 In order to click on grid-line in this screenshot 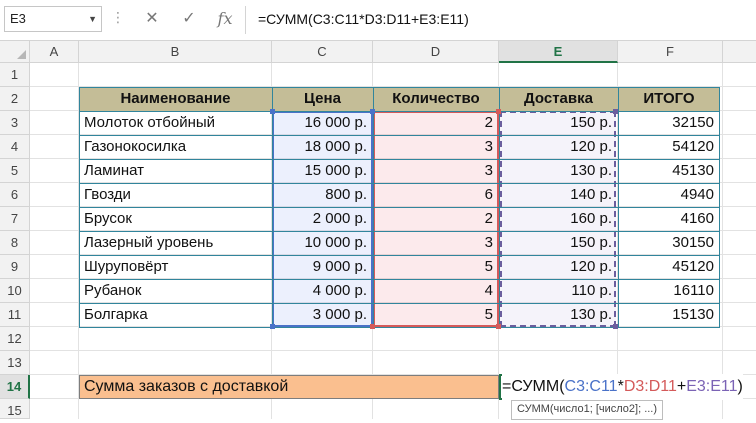, I will do `click(722, 241)`.